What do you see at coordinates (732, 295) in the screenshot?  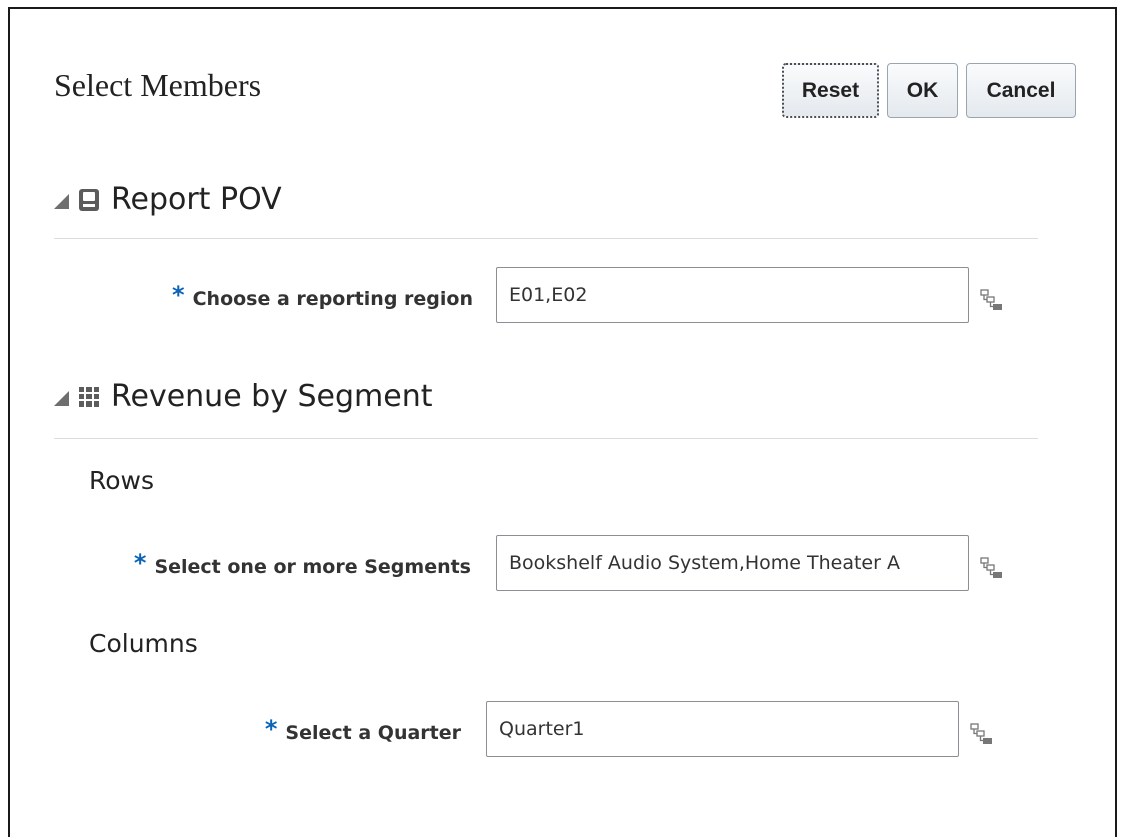 I see `reporting-region-input` at bounding box center [732, 295].